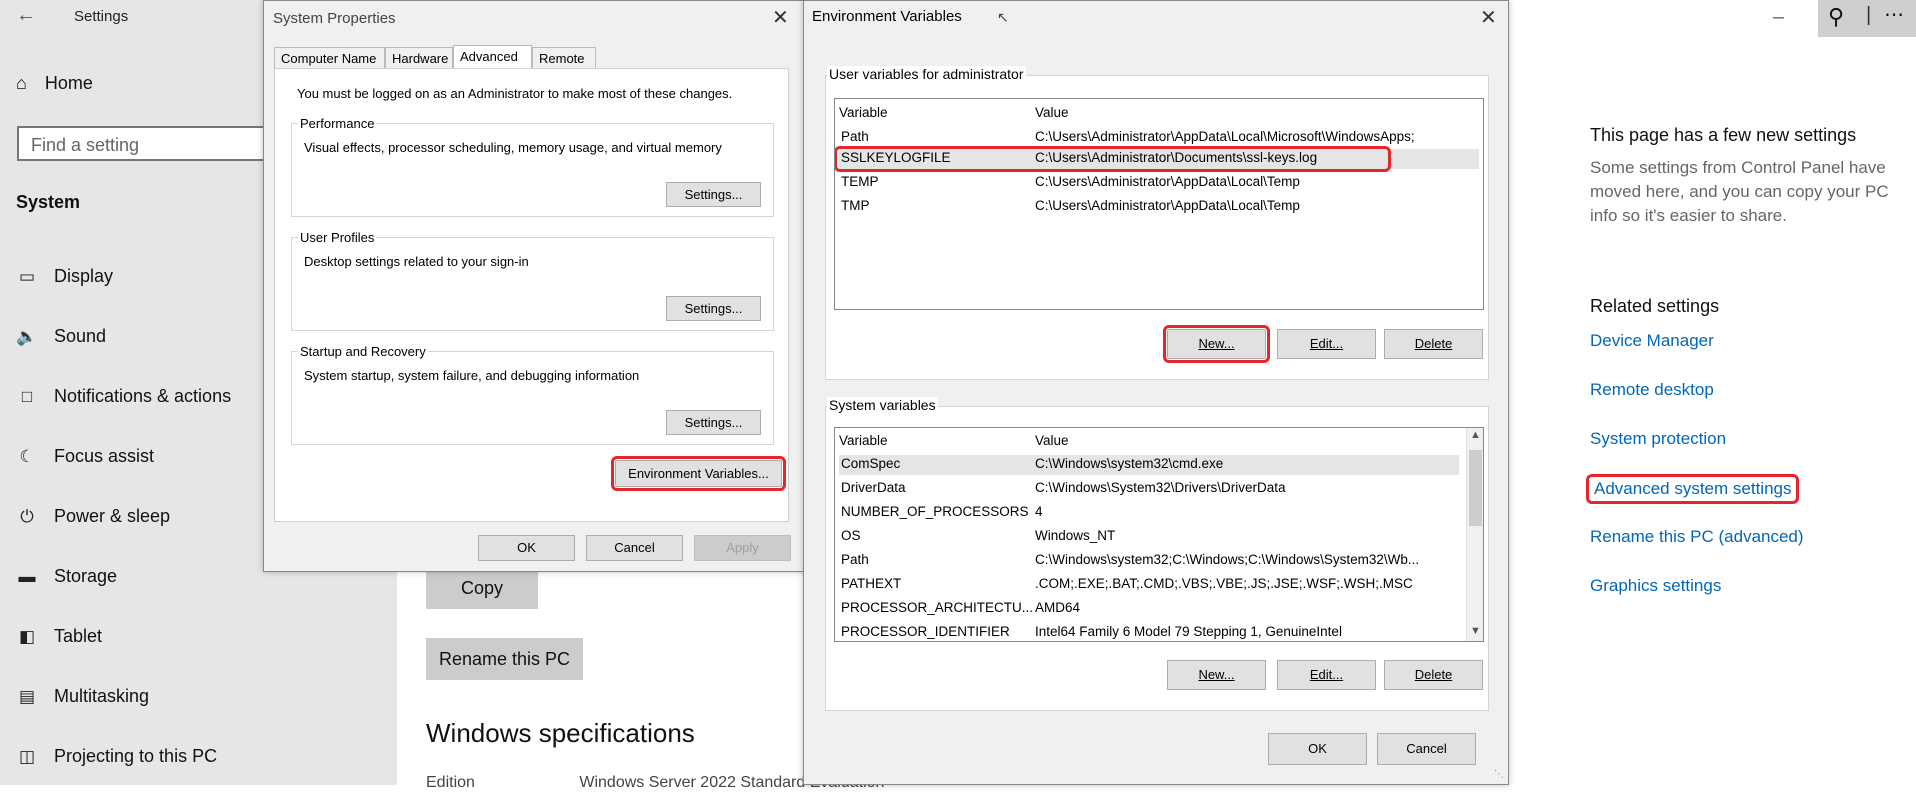 The image size is (1916, 792). I want to click on nav-item-storage: ▬ Storage, so click(67, 576).